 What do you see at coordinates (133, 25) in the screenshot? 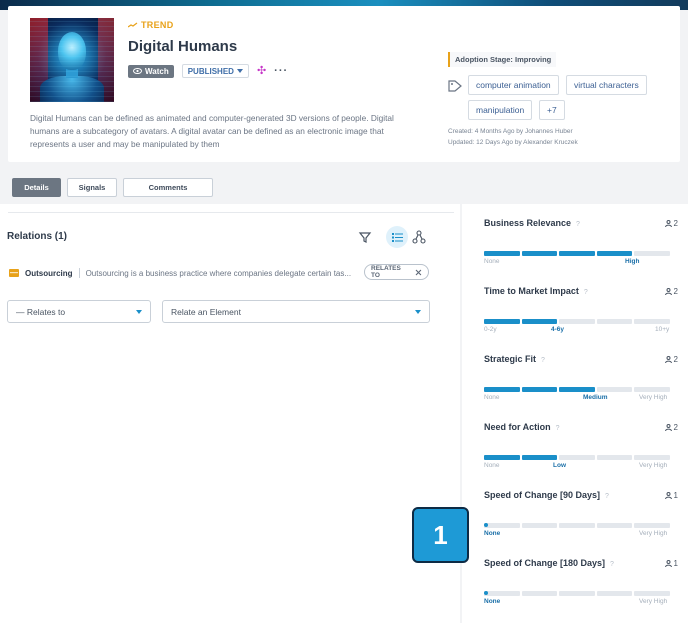
I see `trend-line-icon` at bounding box center [133, 25].